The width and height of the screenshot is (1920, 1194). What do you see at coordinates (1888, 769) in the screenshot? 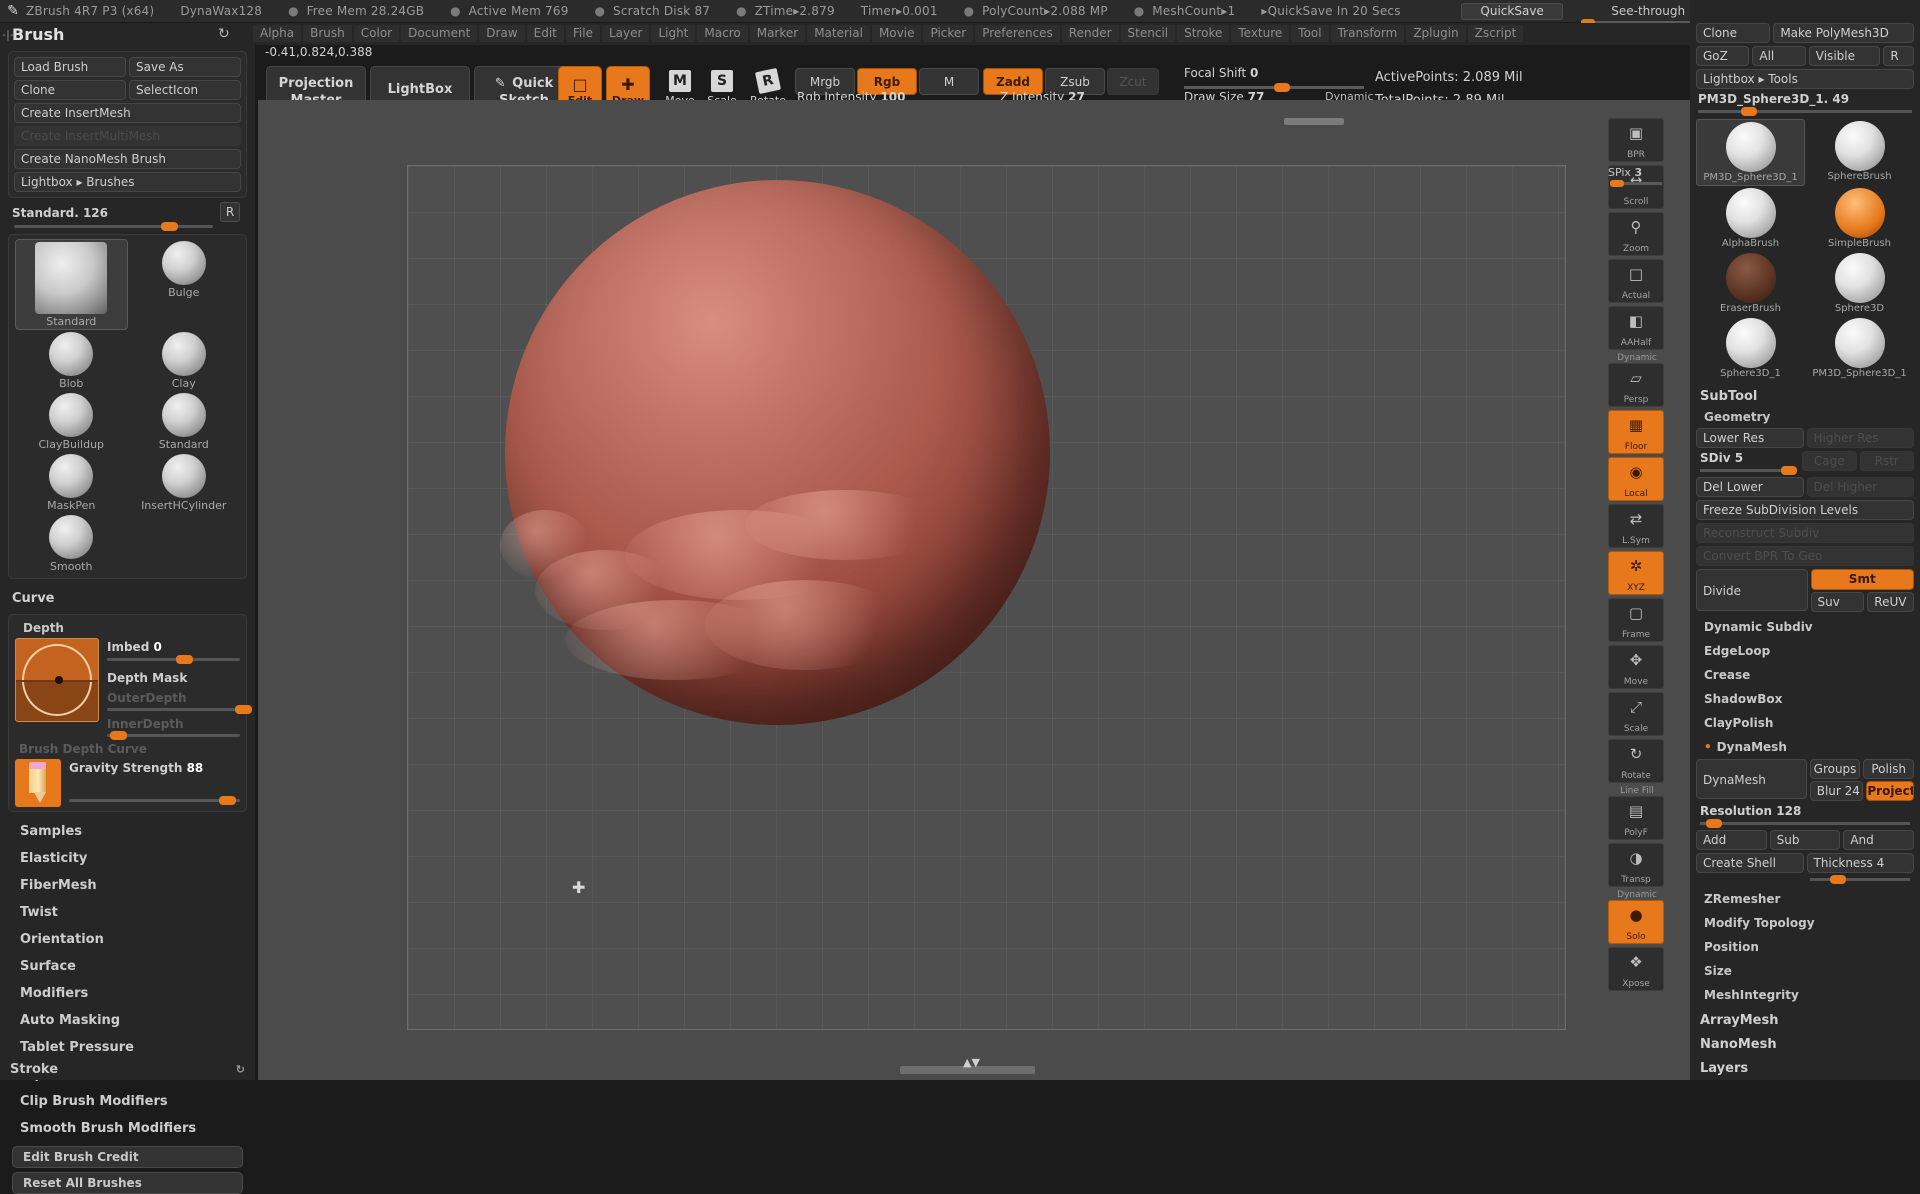
I see `polish-button: Polish` at bounding box center [1888, 769].